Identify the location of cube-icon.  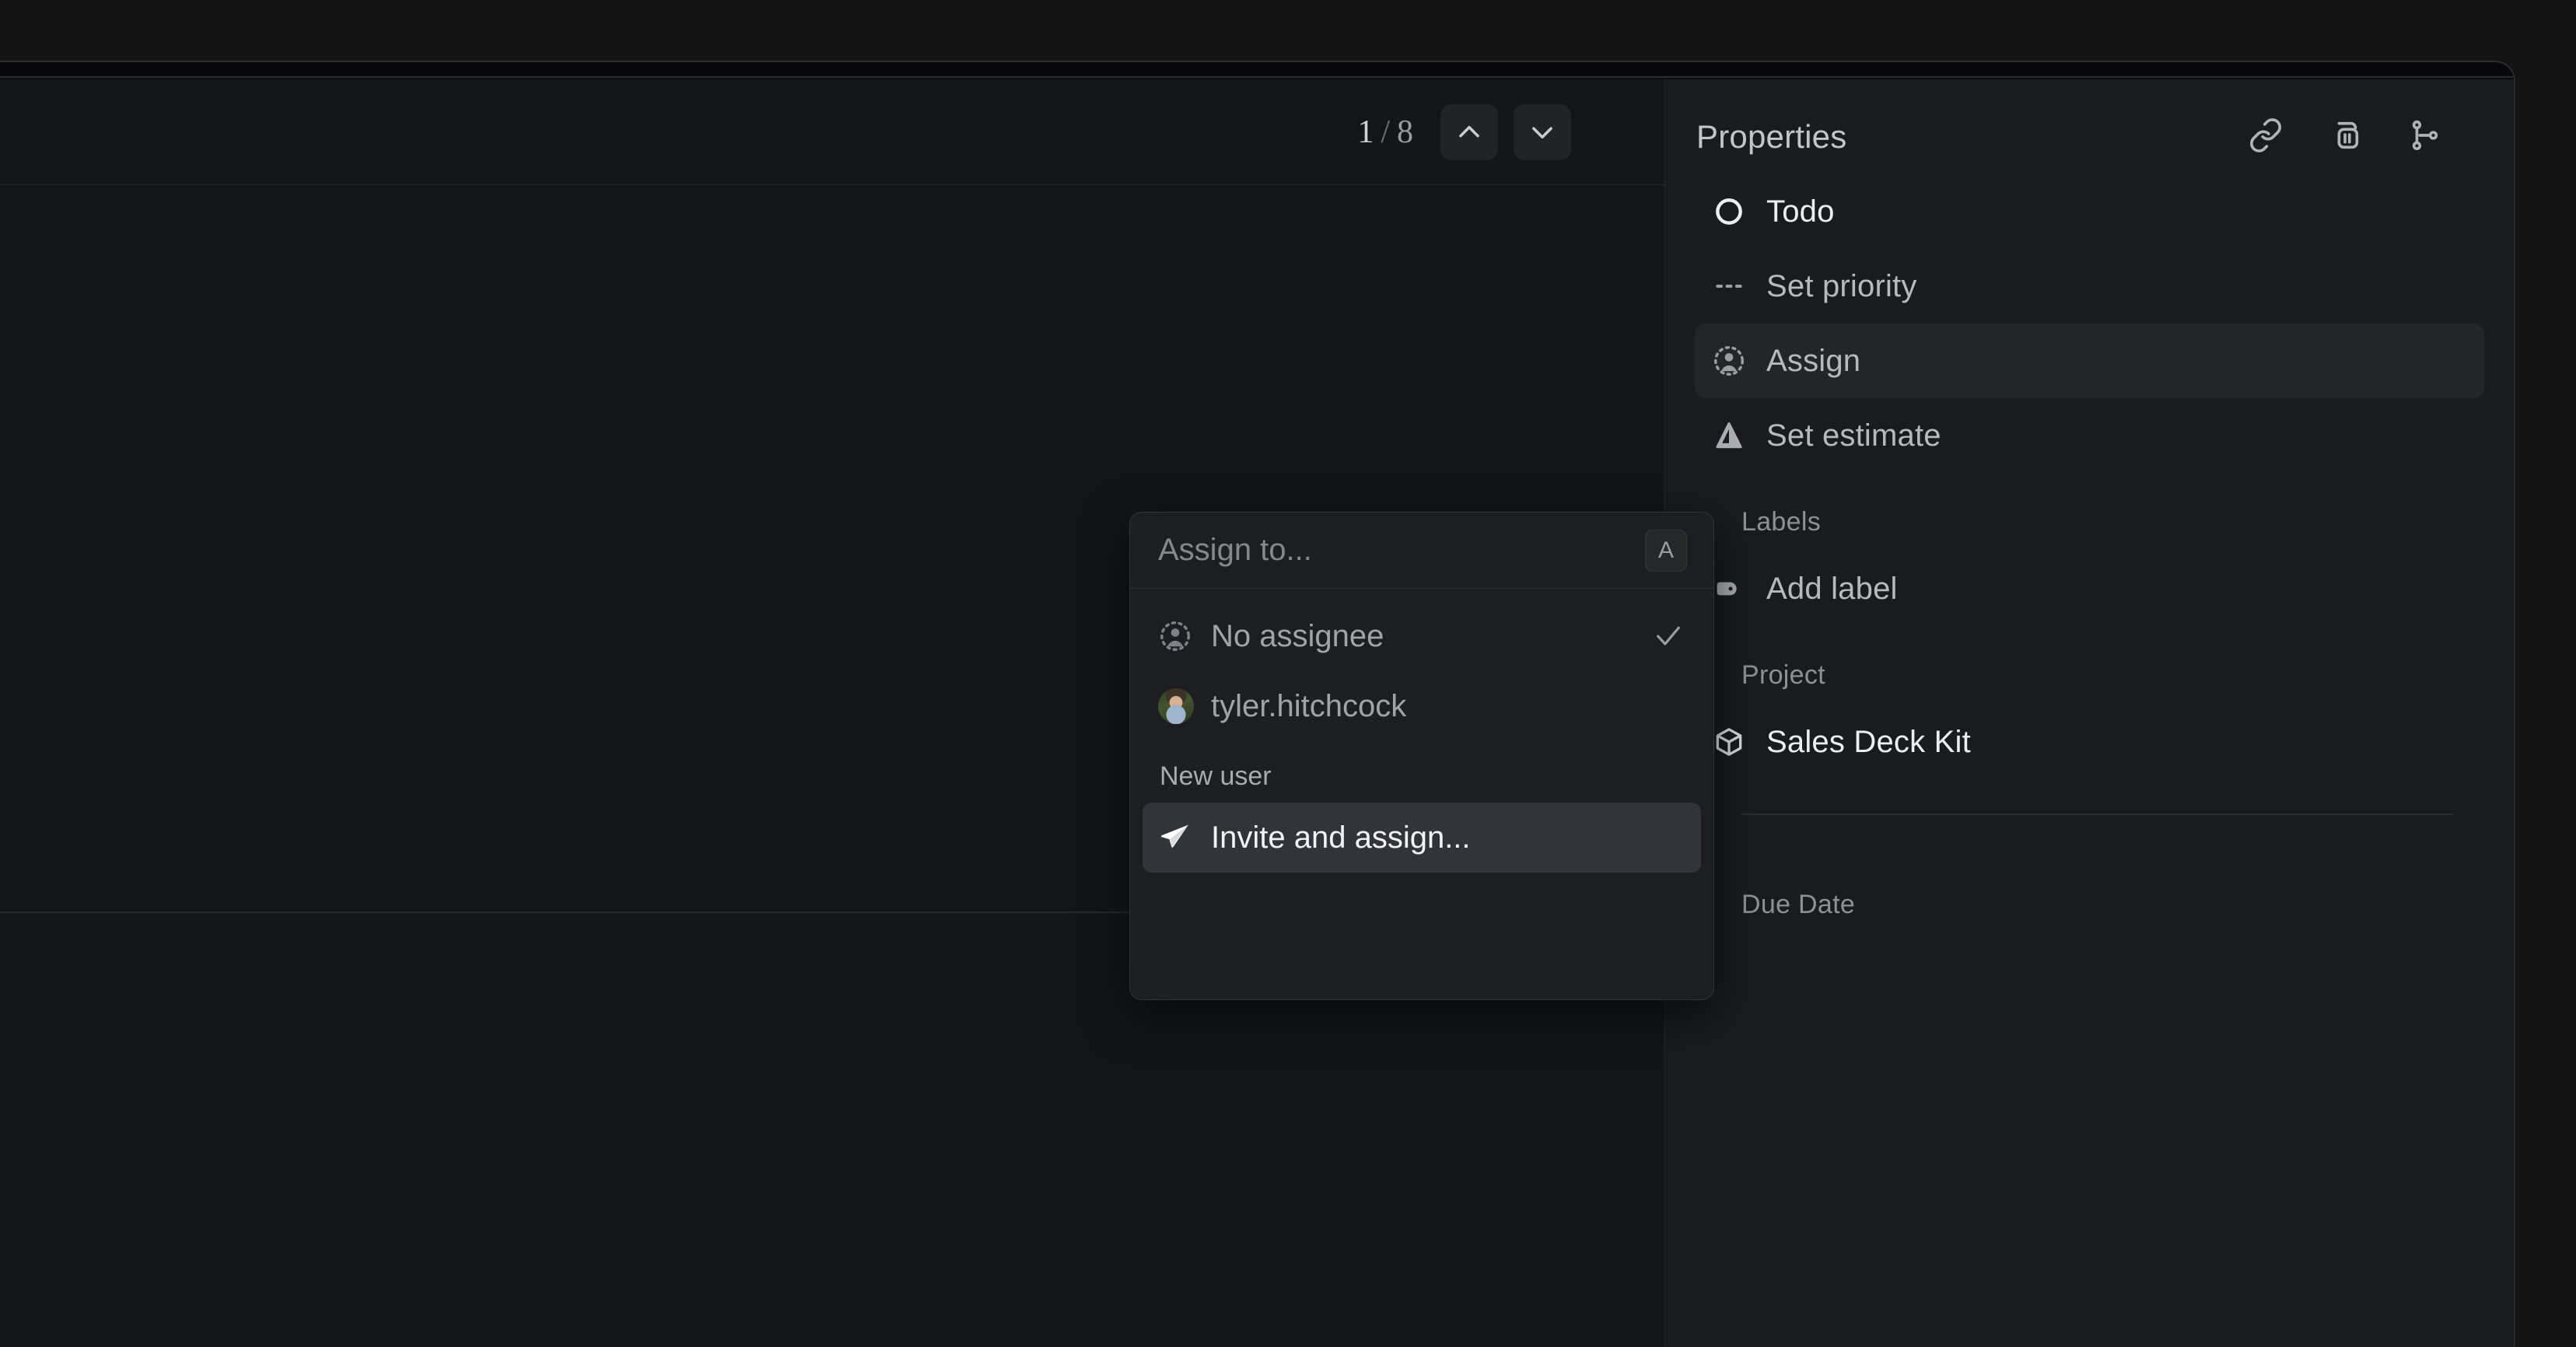
(1732, 742).